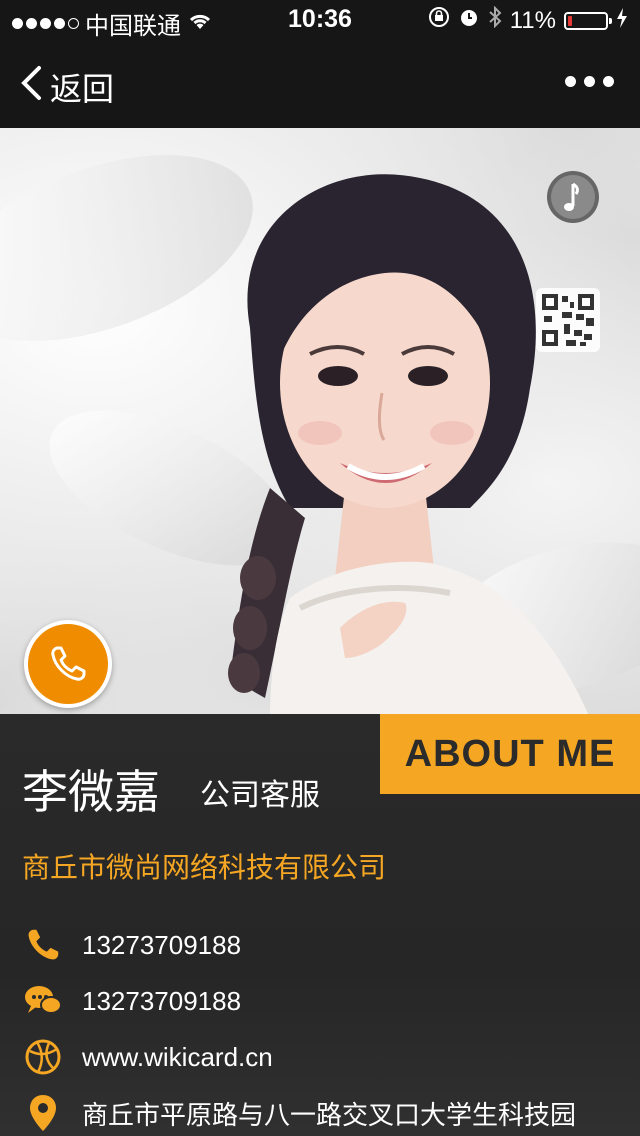 This screenshot has width=640, height=1136. Describe the element at coordinates (320, 84) in the screenshot. I see `nav-bar: 返回` at that location.